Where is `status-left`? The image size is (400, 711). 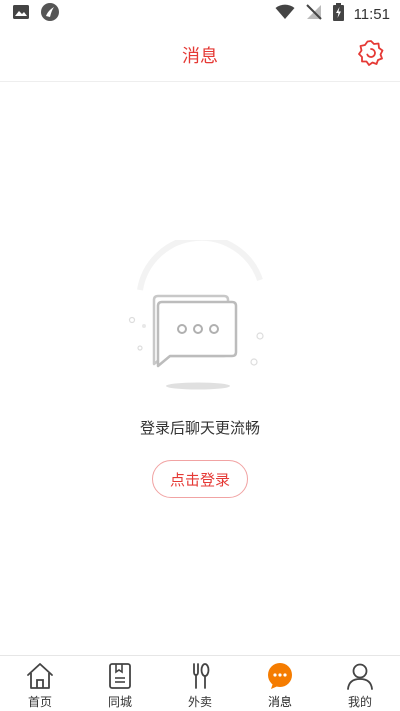
status-left is located at coordinates (36, 14).